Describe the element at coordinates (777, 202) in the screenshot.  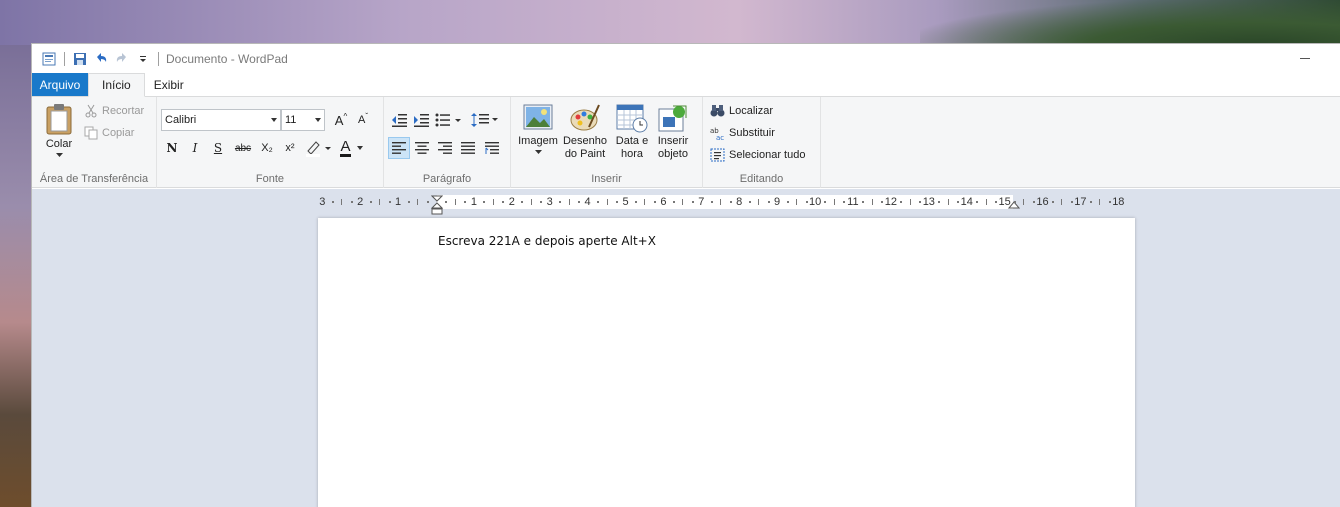
I see `ruler-label: 9` at that location.